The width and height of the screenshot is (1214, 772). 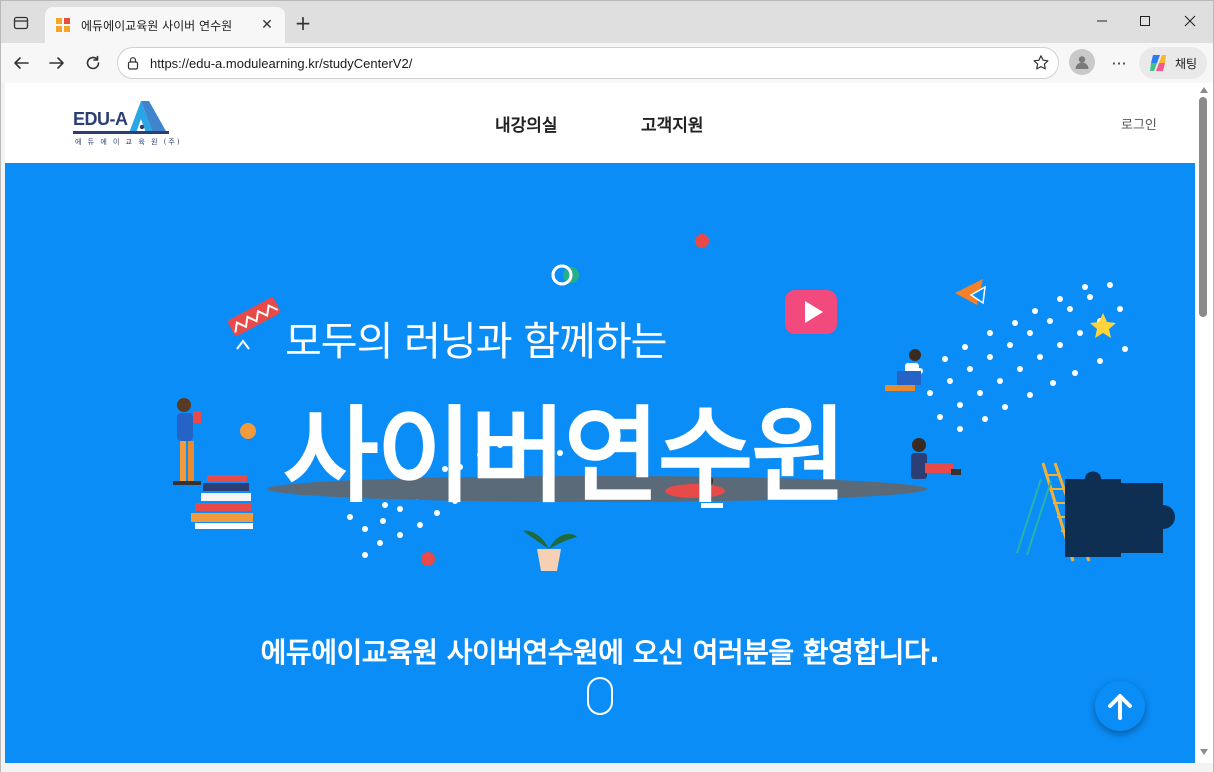 I want to click on logo-text: EDU-A, so click(x=100, y=119).